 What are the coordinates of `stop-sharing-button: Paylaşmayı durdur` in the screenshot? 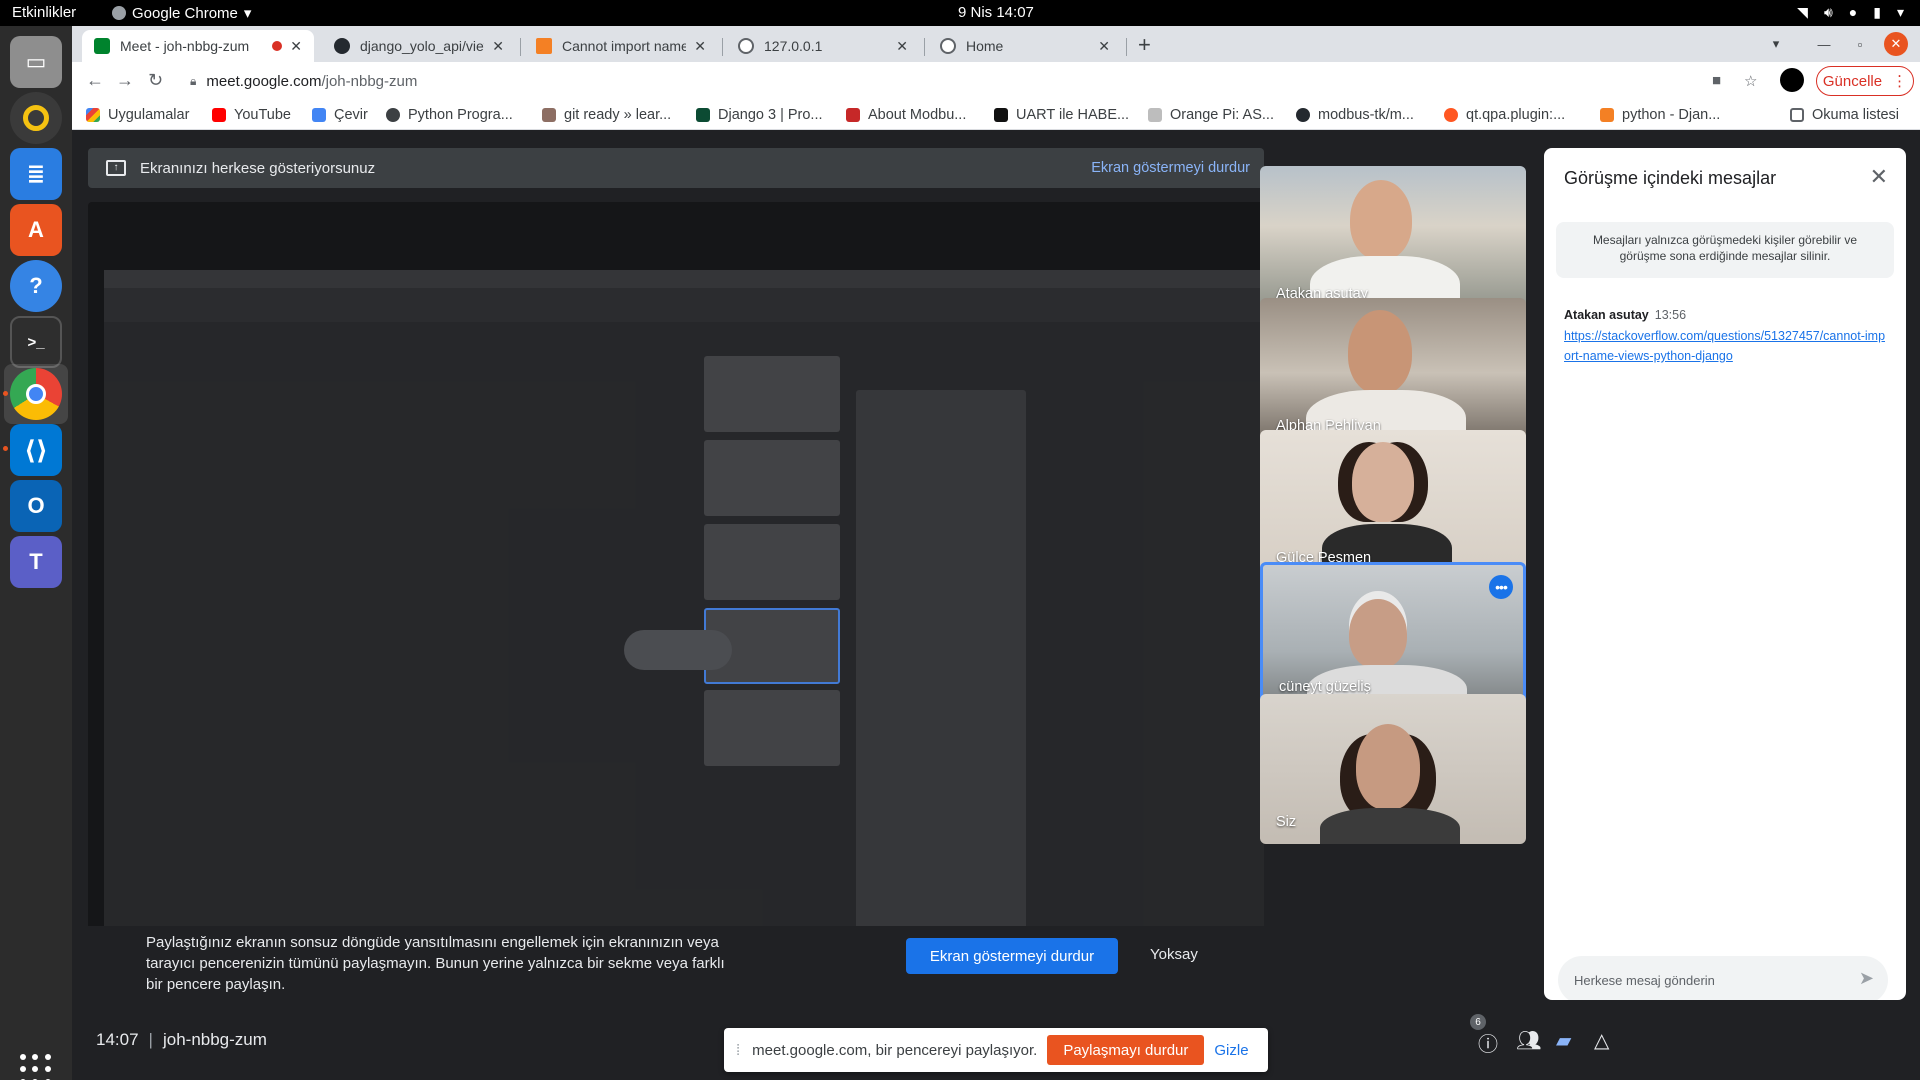 It's located at (1126, 1050).